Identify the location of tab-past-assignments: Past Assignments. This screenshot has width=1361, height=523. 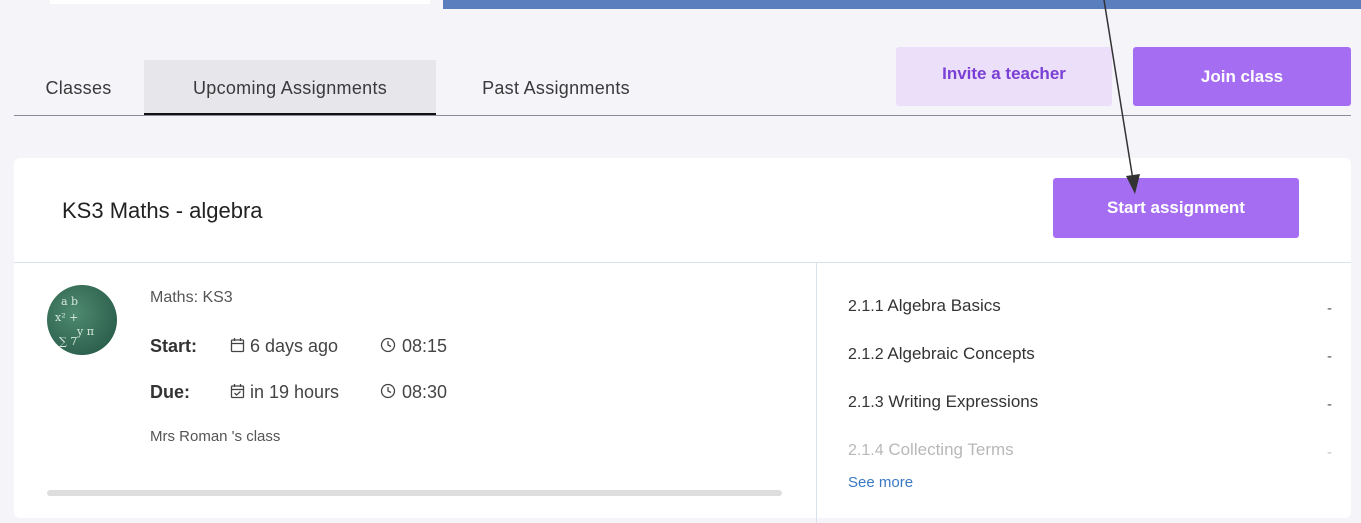
(556, 87).